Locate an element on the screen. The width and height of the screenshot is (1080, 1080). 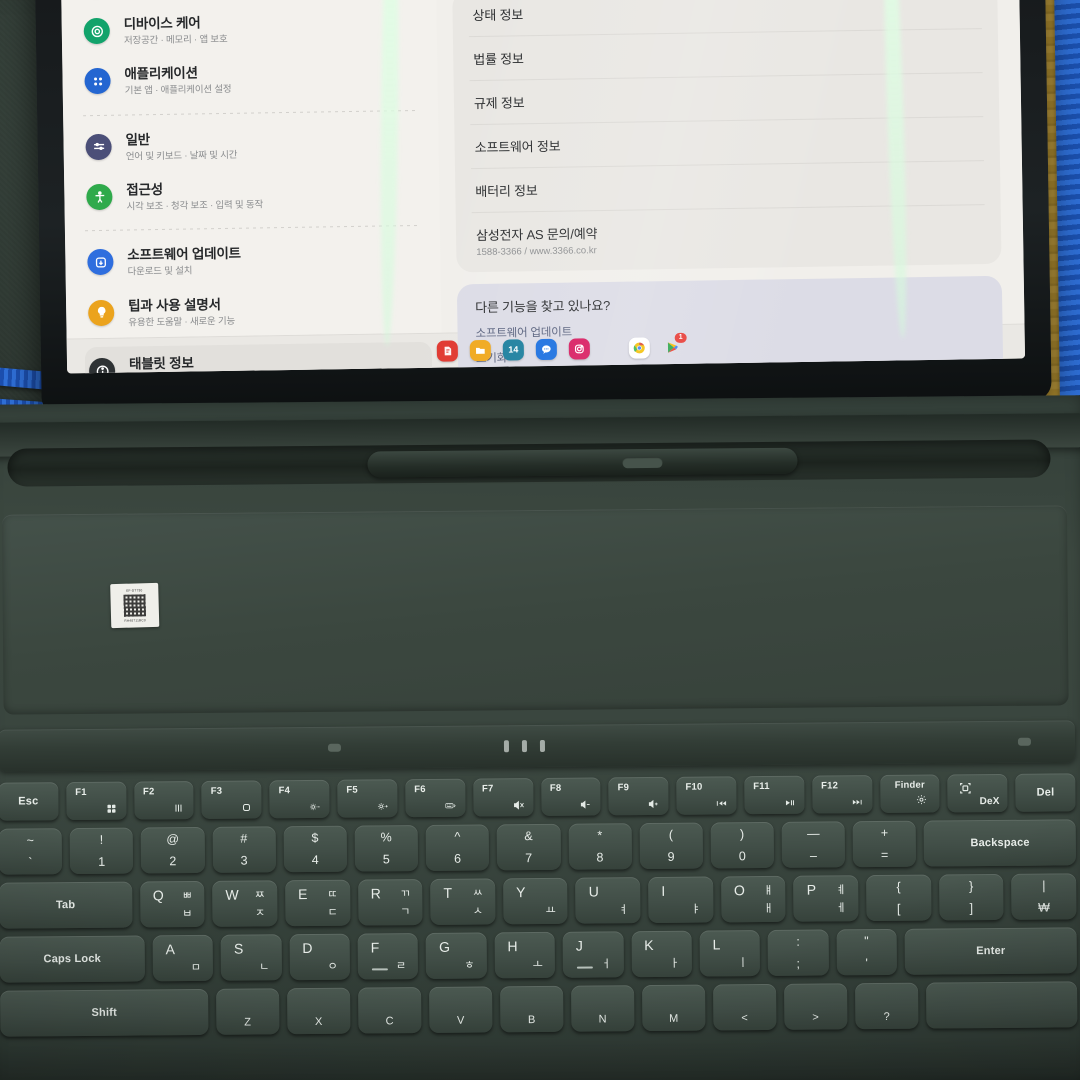
key-q: Q ㅃㅂ is located at coordinates (172, 904).